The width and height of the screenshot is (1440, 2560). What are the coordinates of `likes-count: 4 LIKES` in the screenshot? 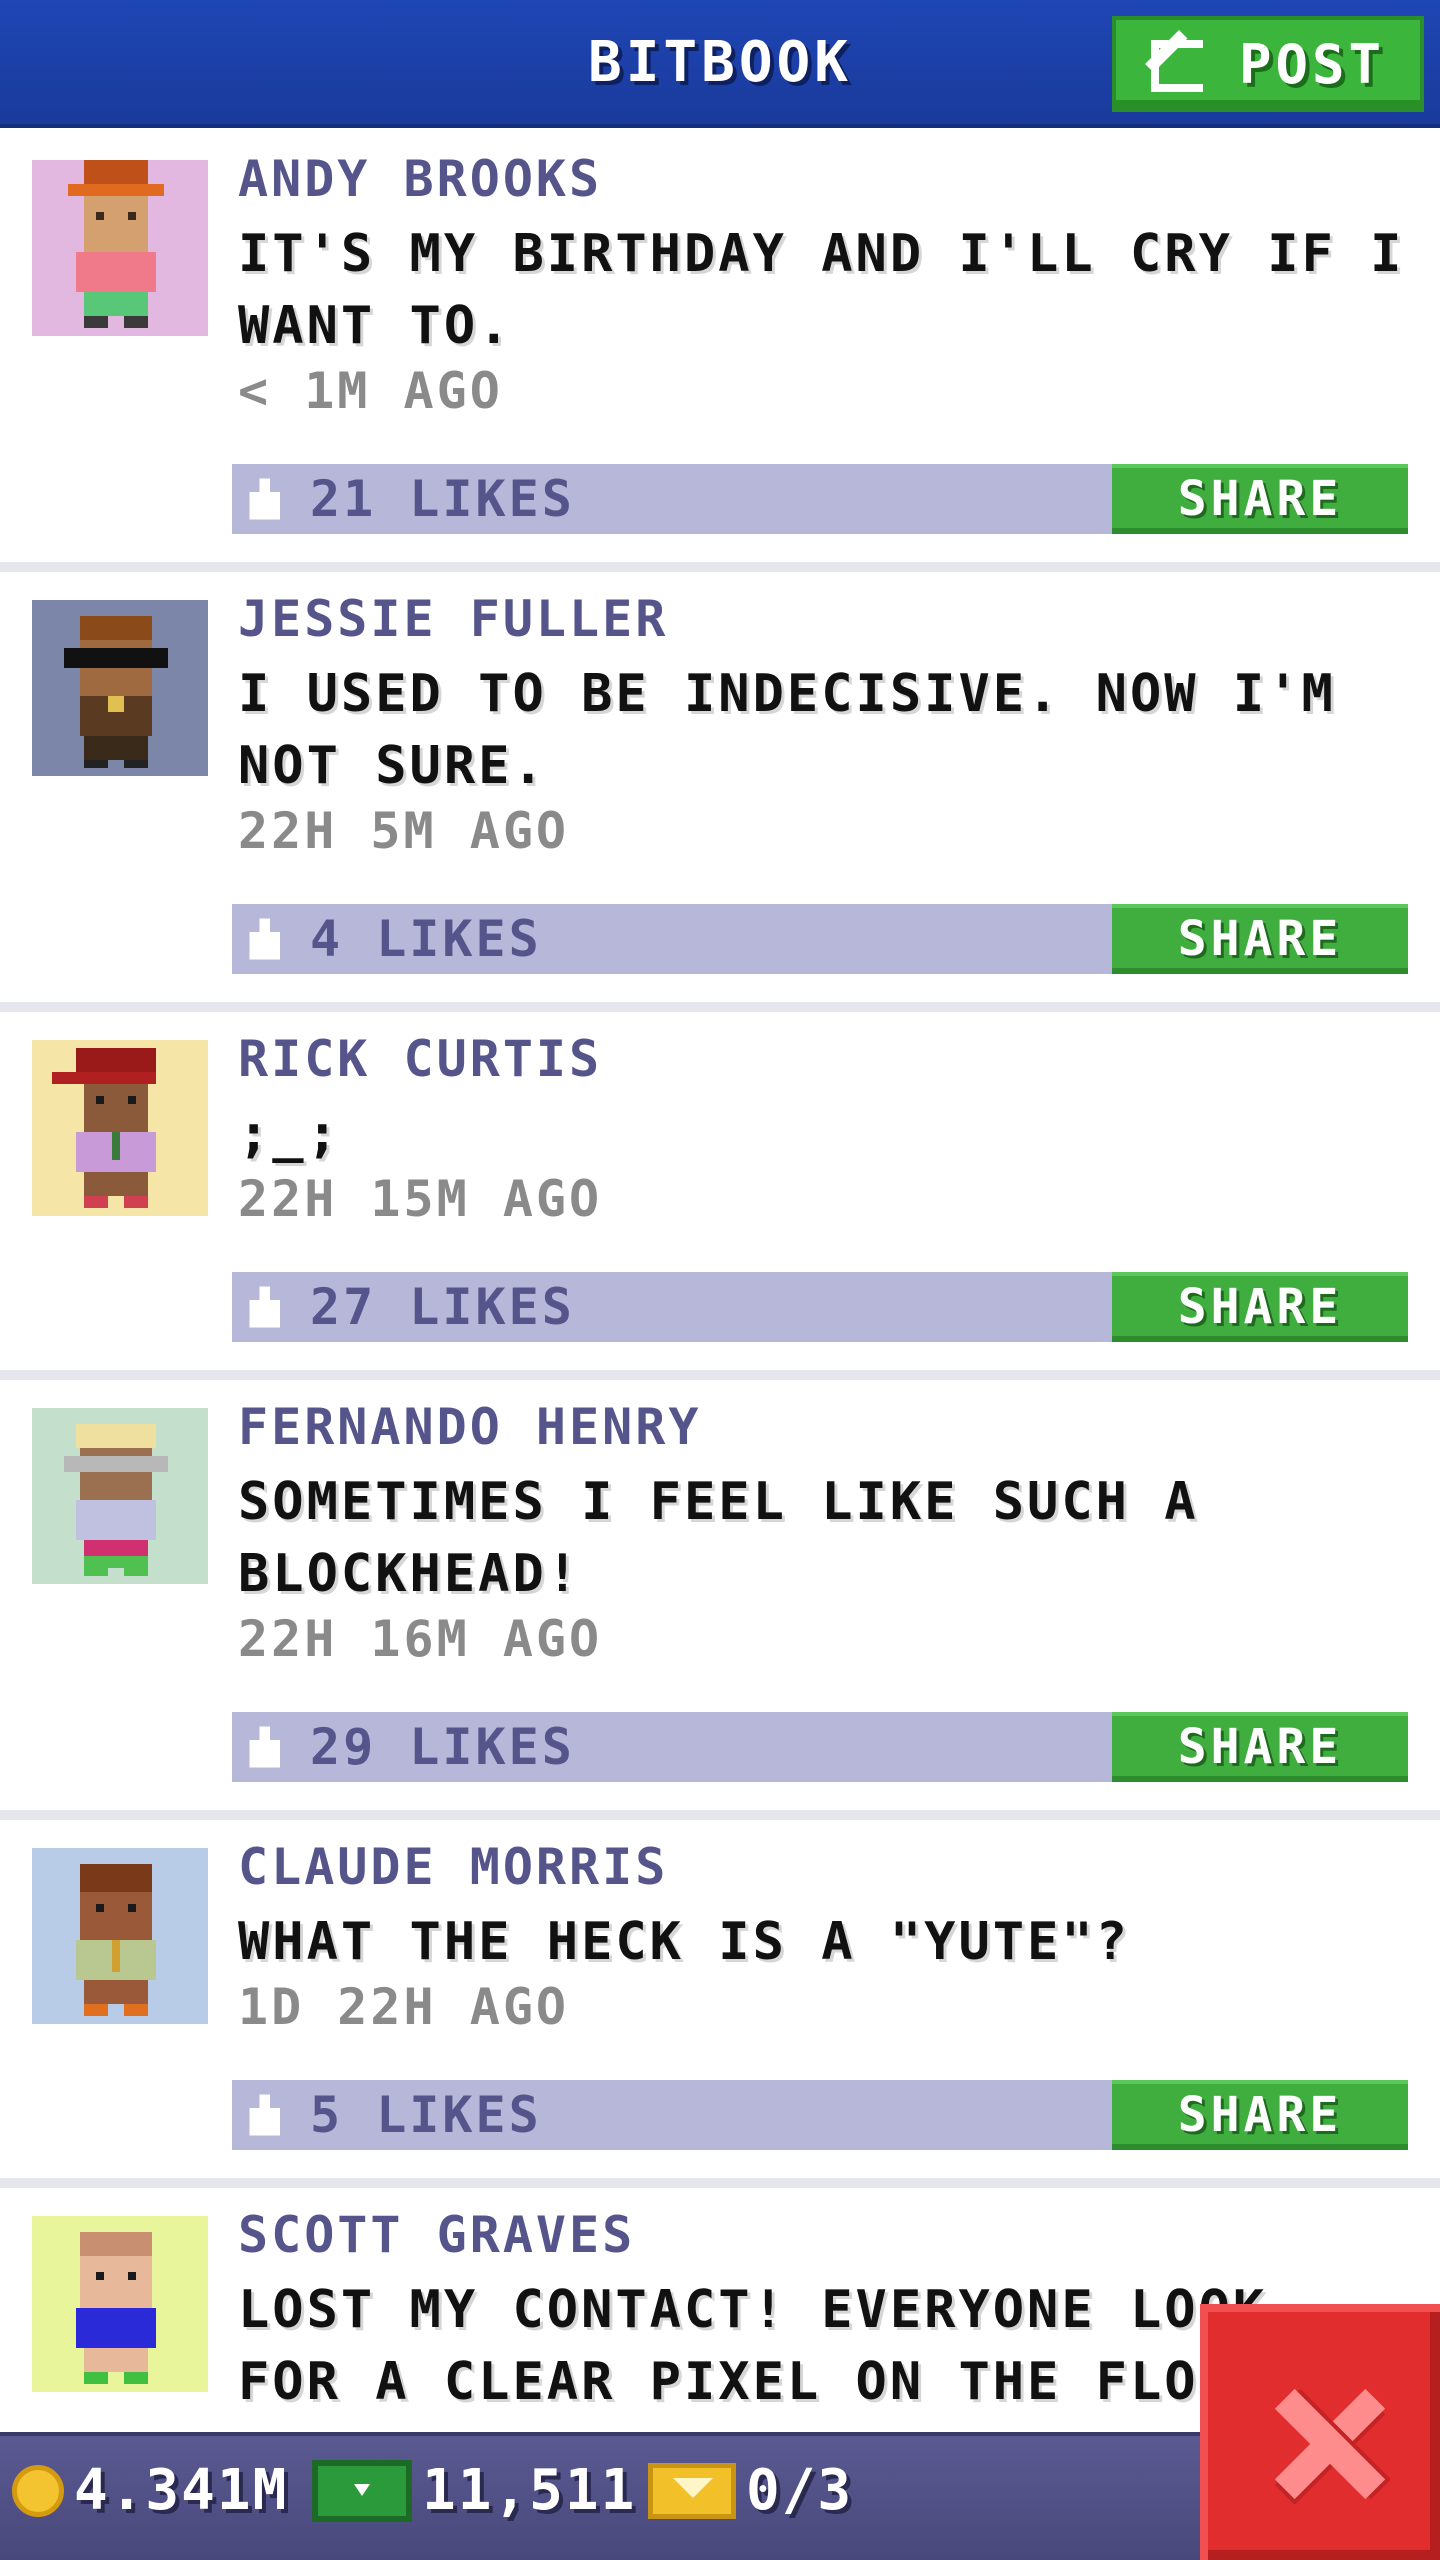 It's located at (426, 939).